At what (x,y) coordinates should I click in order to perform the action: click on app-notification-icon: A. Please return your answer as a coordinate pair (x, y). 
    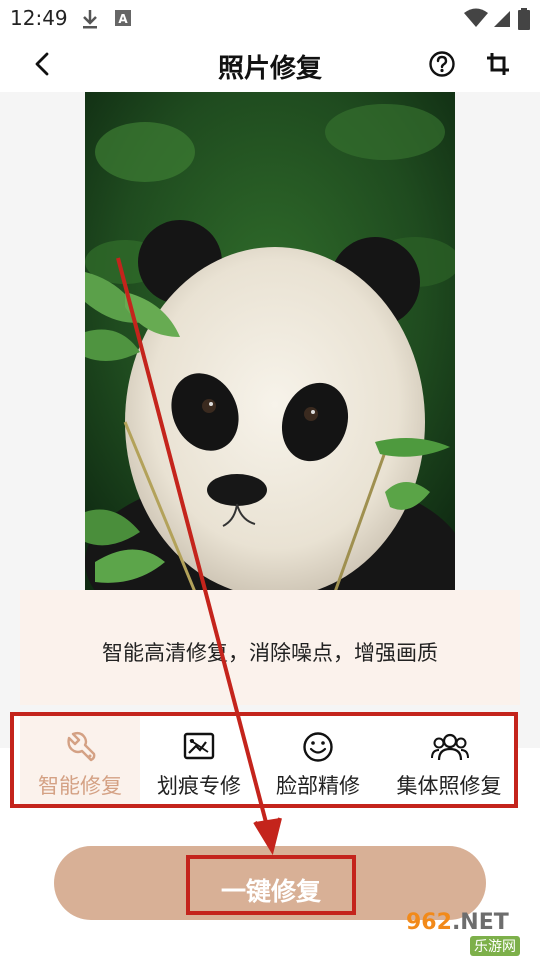
    Looking at the image, I should click on (123, 20).